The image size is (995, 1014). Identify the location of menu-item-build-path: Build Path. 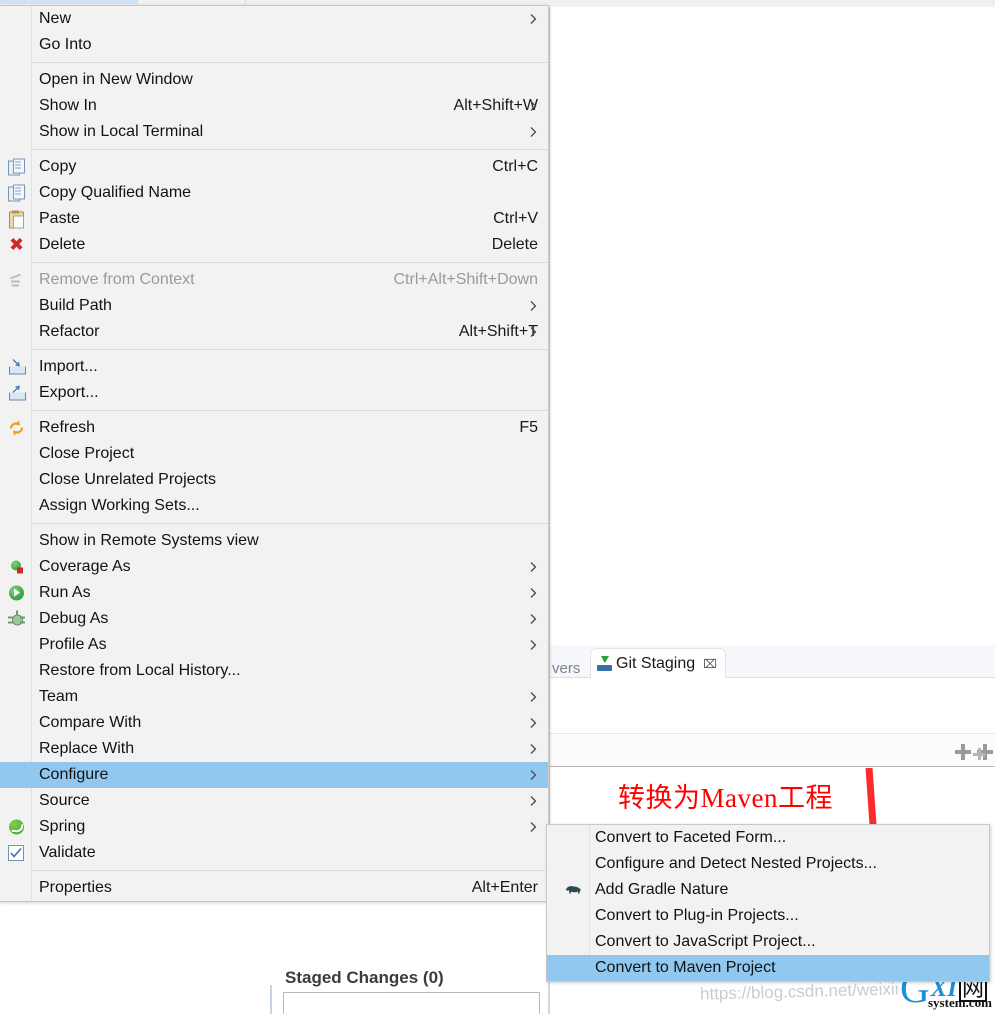
(274, 306).